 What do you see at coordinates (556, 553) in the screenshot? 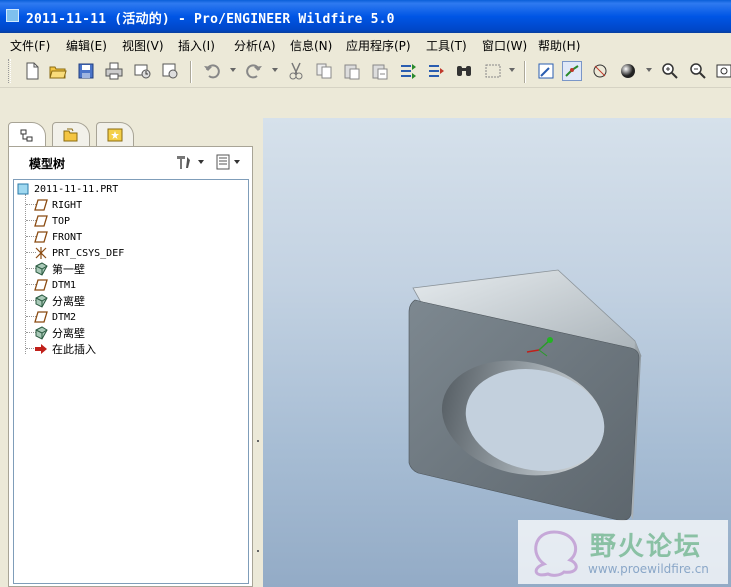
I see `watermark-logo-icon` at bounding box center [556, 553].